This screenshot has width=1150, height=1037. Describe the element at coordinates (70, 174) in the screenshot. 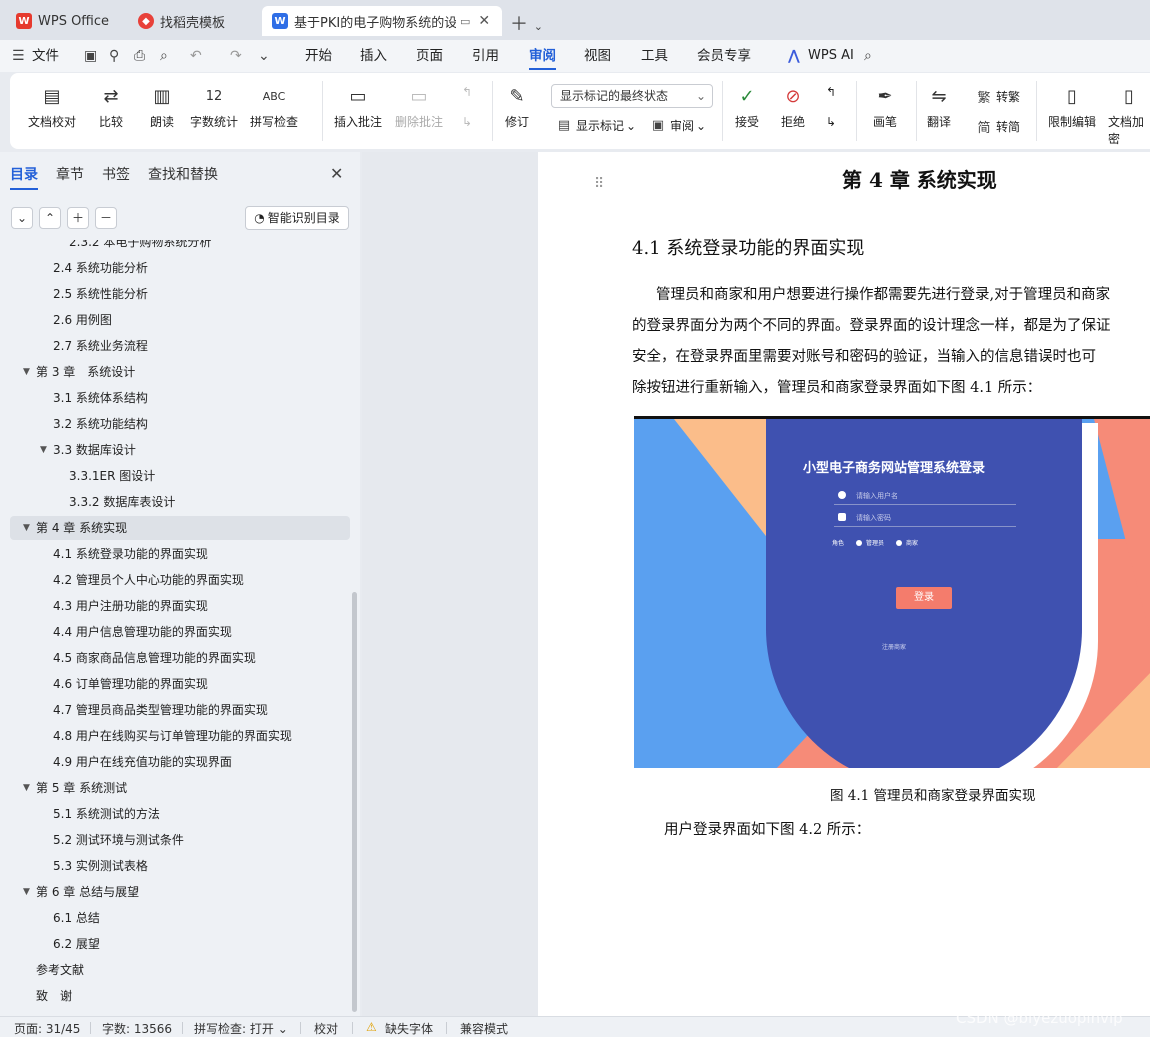

I see `nav-tab-sections: 章节` at that location.